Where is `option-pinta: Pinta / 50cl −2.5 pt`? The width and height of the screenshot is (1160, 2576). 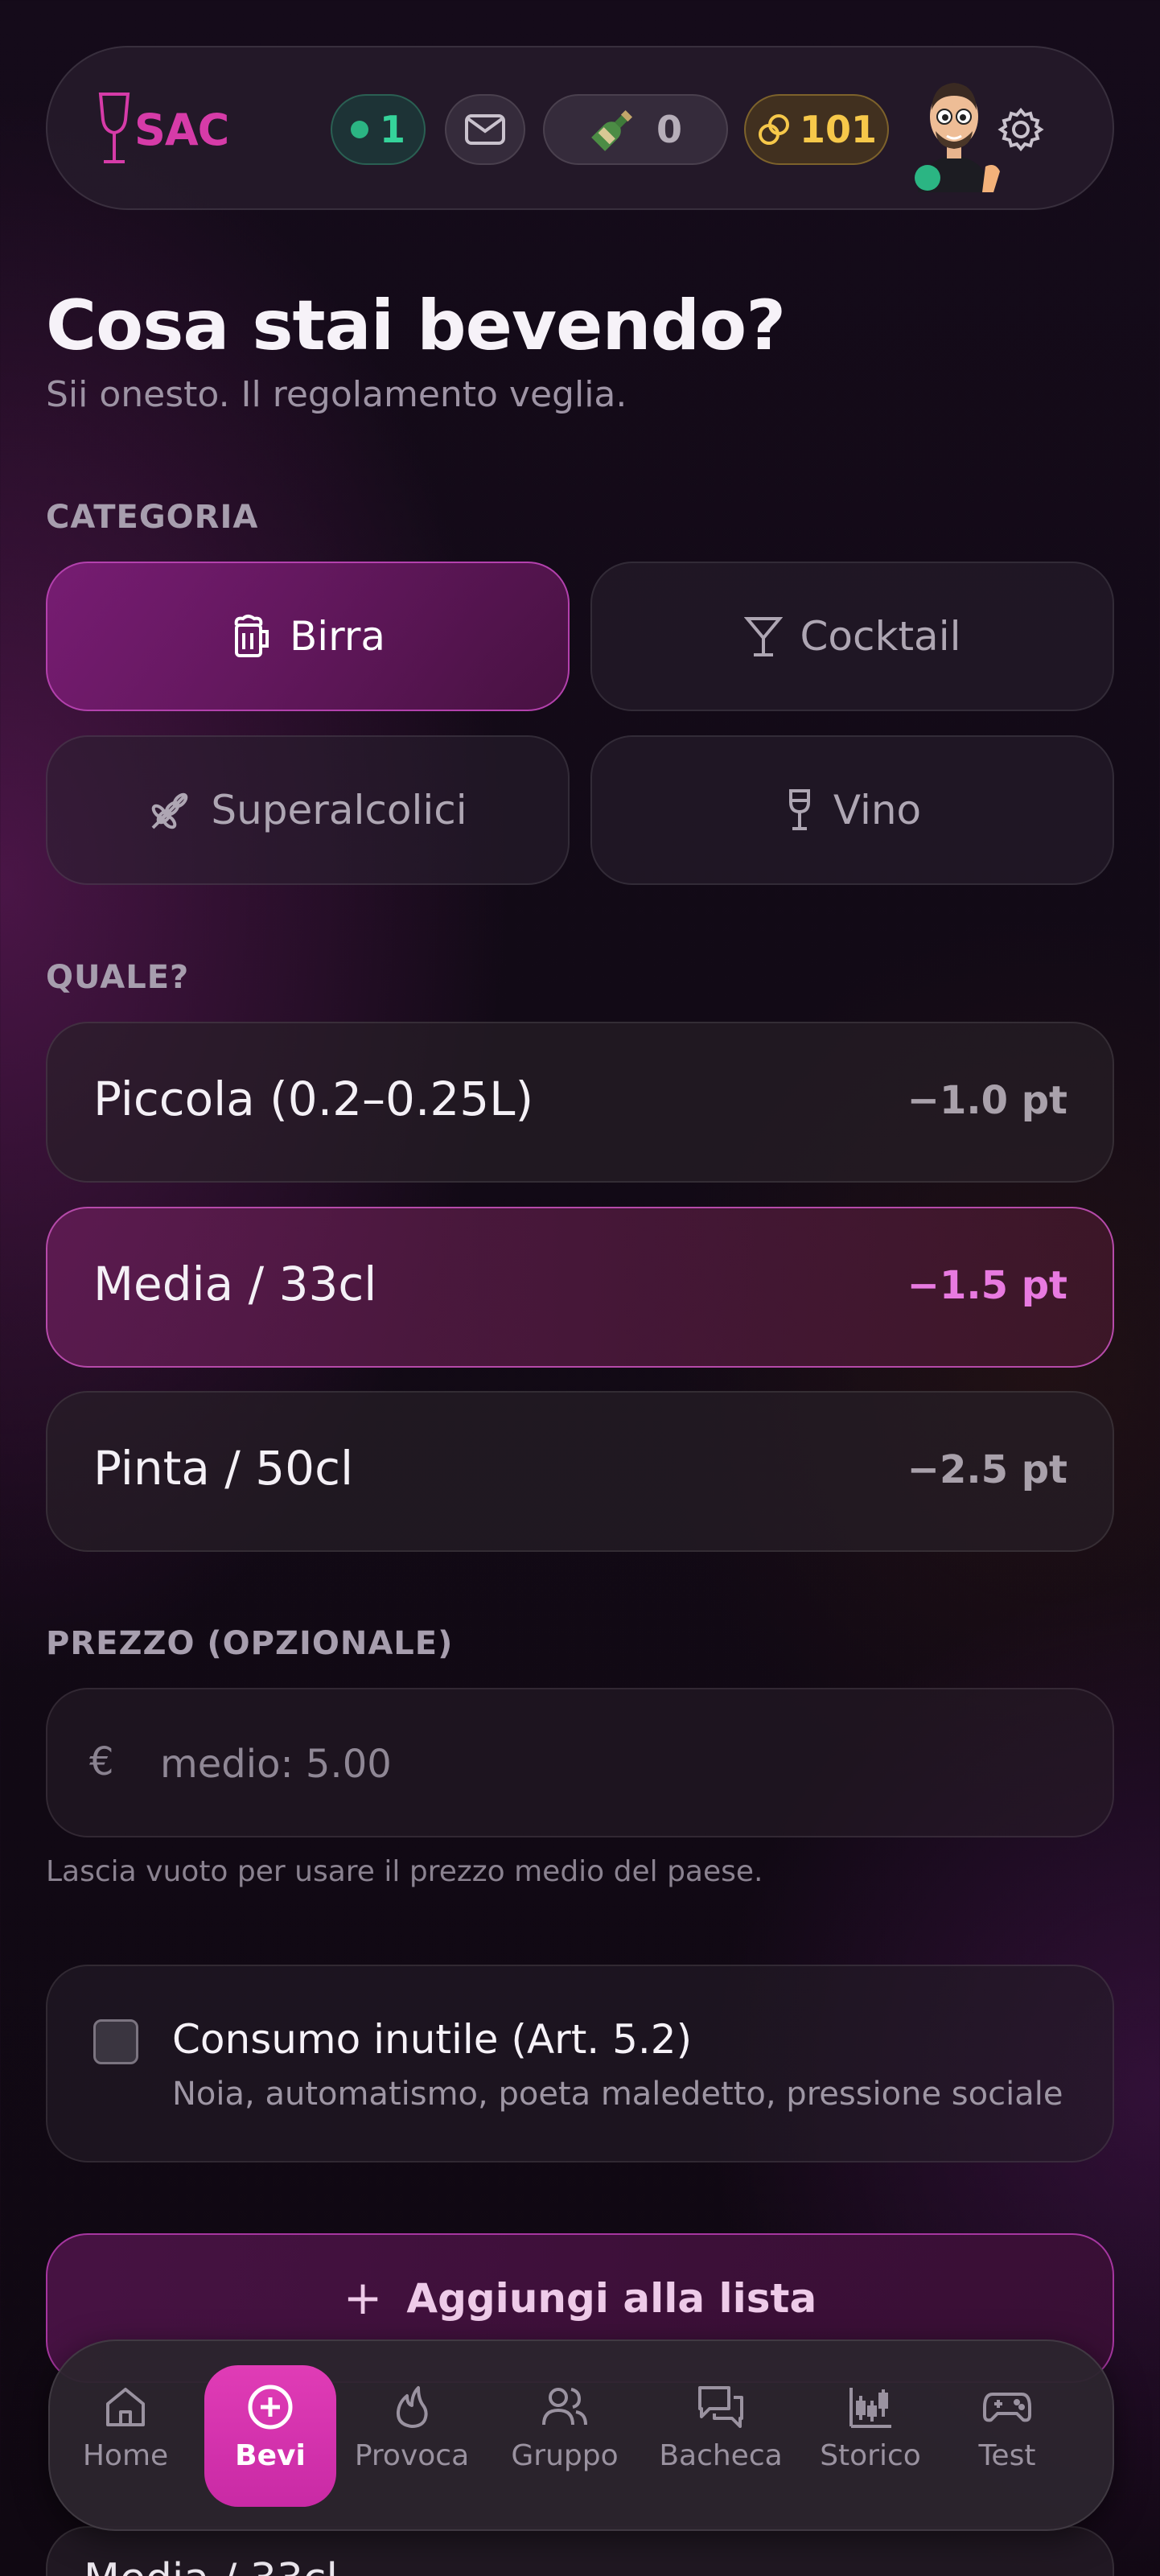
option-pinta: Pinta / 50cl −2.5 pt is located at coordinates (580, 1471).